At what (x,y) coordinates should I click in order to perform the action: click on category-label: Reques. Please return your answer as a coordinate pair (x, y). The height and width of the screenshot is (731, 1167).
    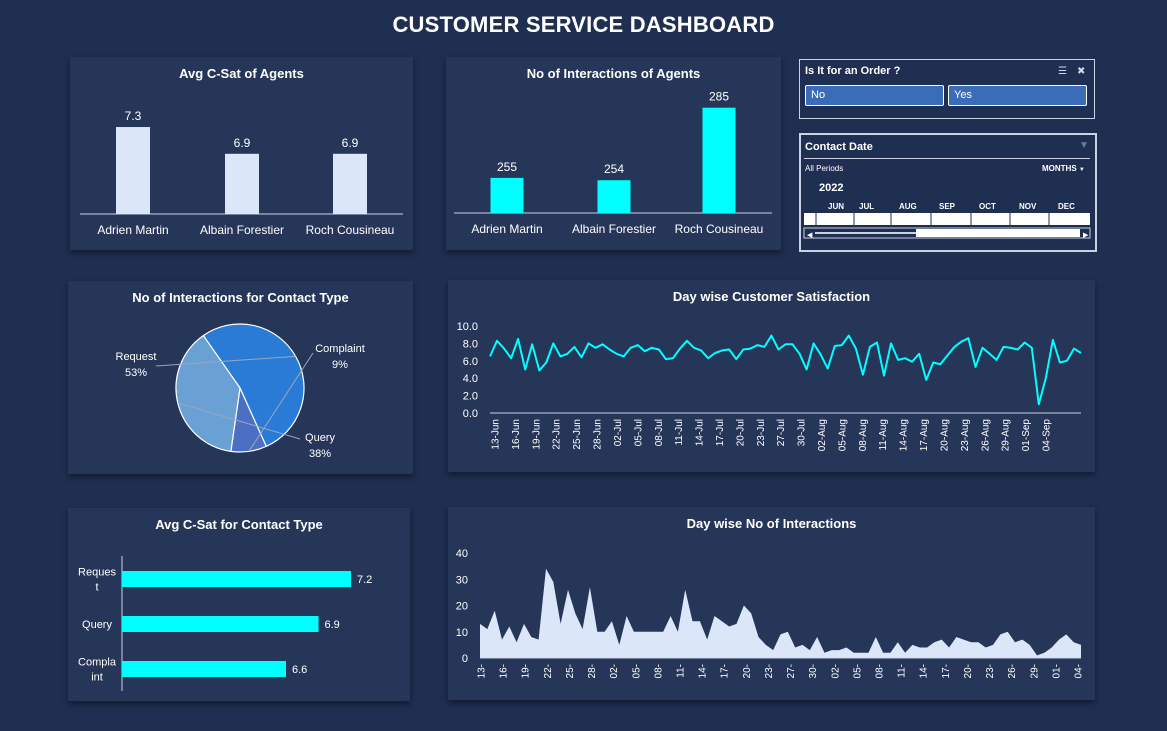
    Looking at the image, I should click on (97, 573).